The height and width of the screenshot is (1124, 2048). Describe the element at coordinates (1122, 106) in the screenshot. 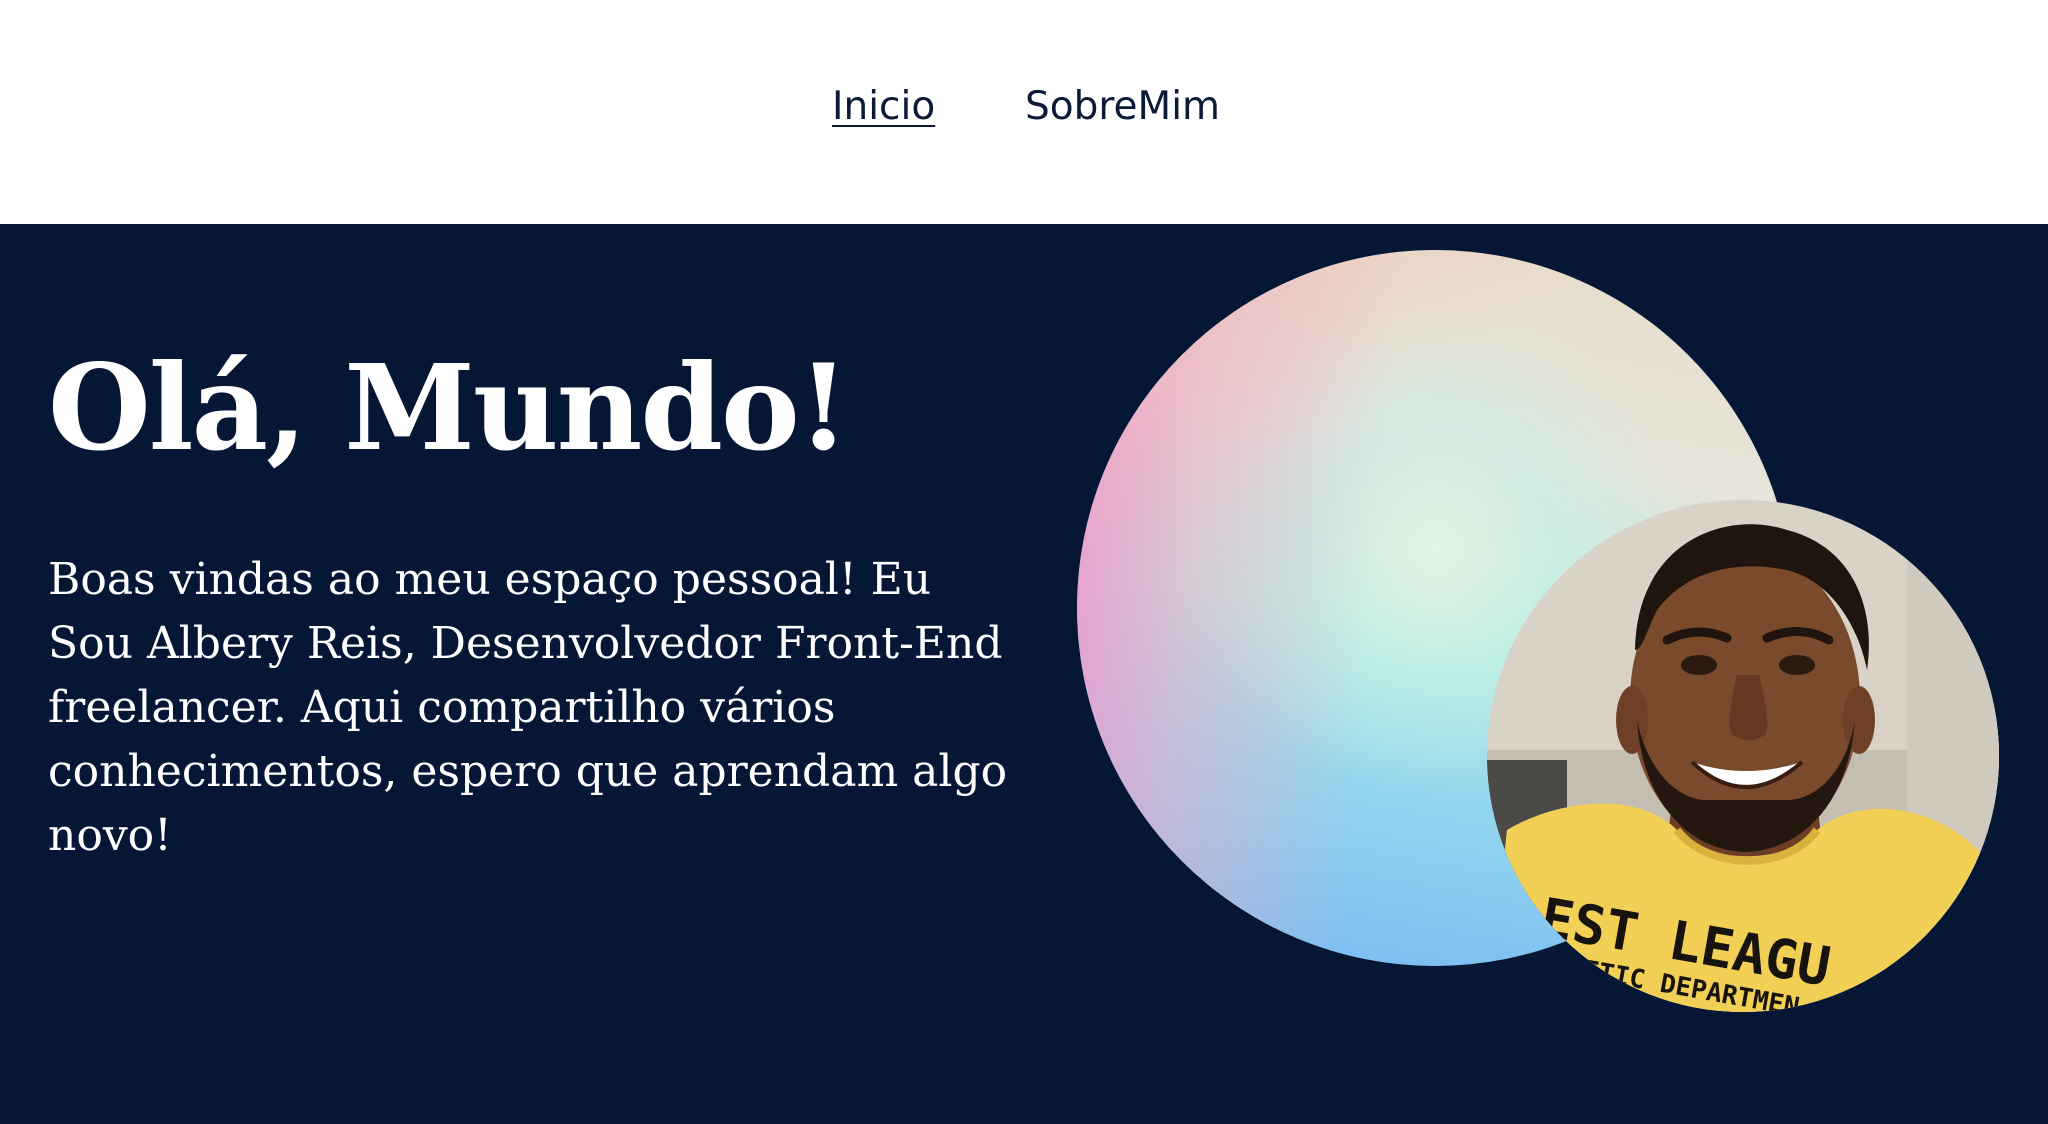

I see `nav-link-sobremim: SobreMim` at that location.